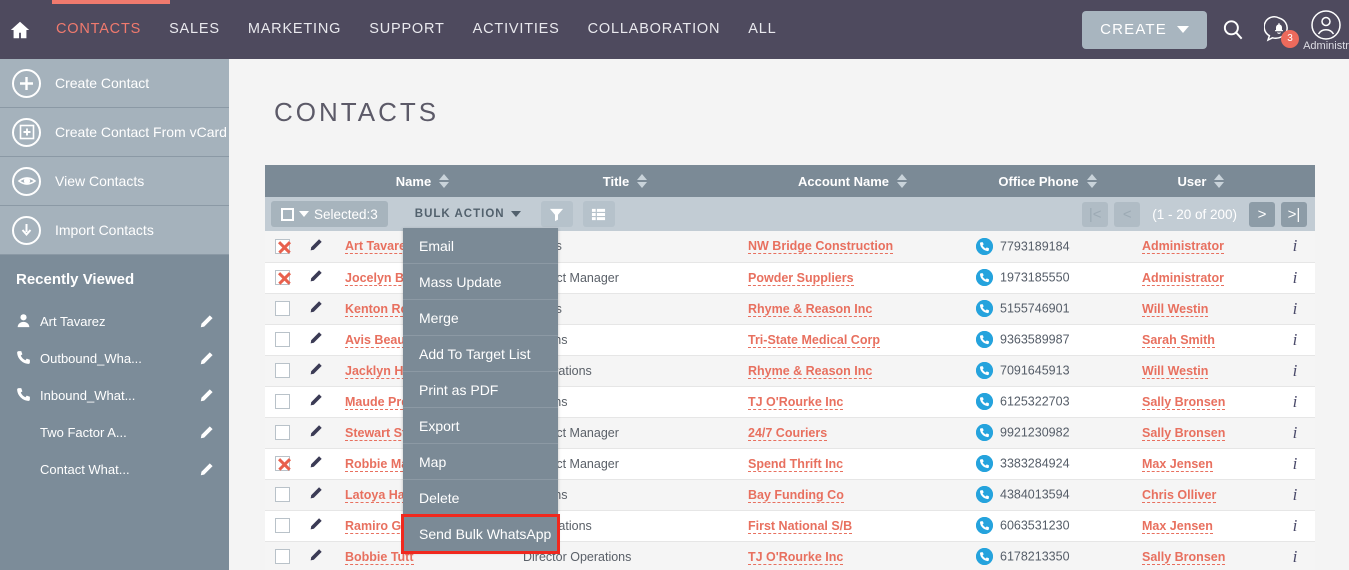 This screenshot has width=1349, height=570. What do you see at coordinates (654, 29) in the screenshot?
I see `nav-item-collaboration: COLLABORATION` at bounding box center [654, 29].